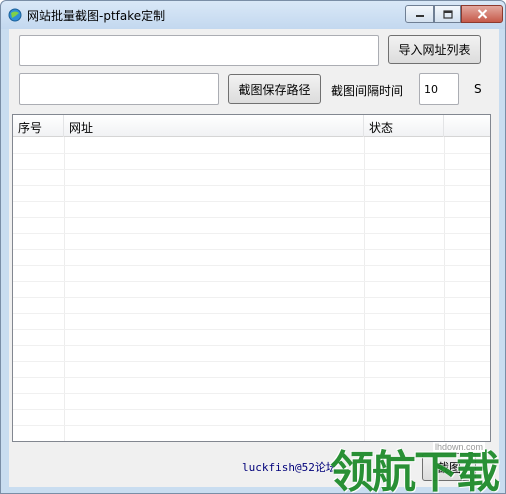  Describe the element at coordinates (38, 126) in the screenshot. I see `column-header-index: 序号` at that location.